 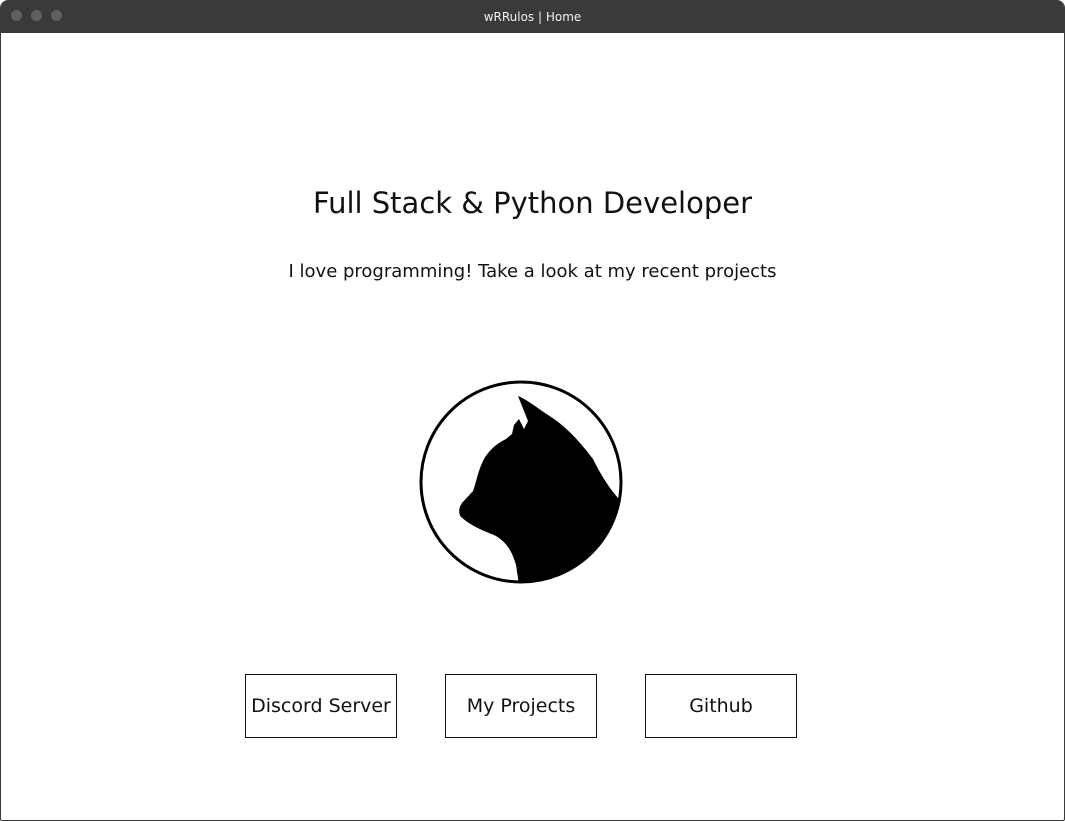 I want to click on window-title: wRRulos | Home, so click(x=532, y=17).